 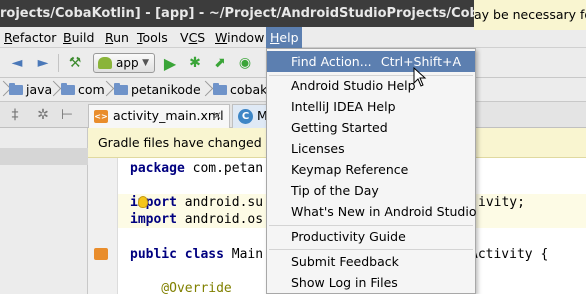 I want to click on code-token: import, so click(x=157, y=219).